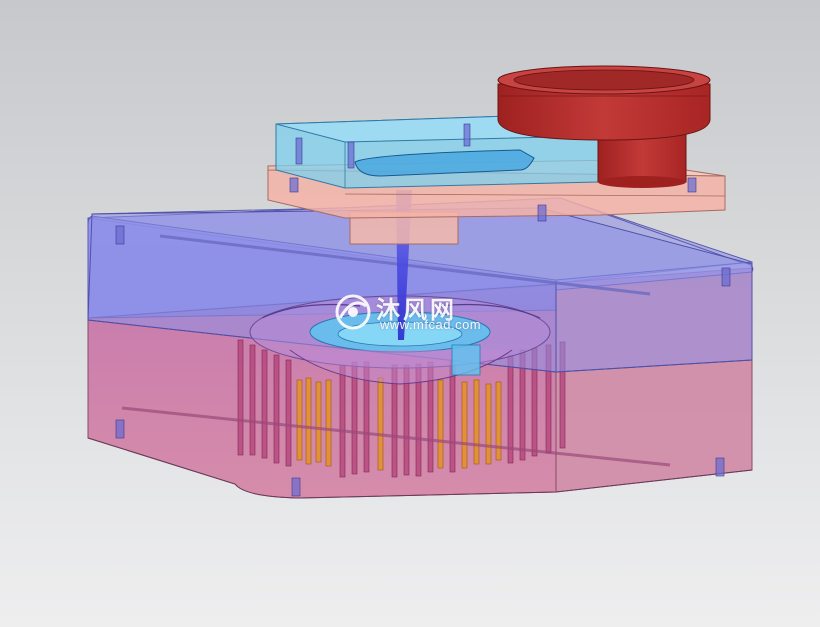  I want to click on watermark-url: www.mfcad.com, so click(431, 324).